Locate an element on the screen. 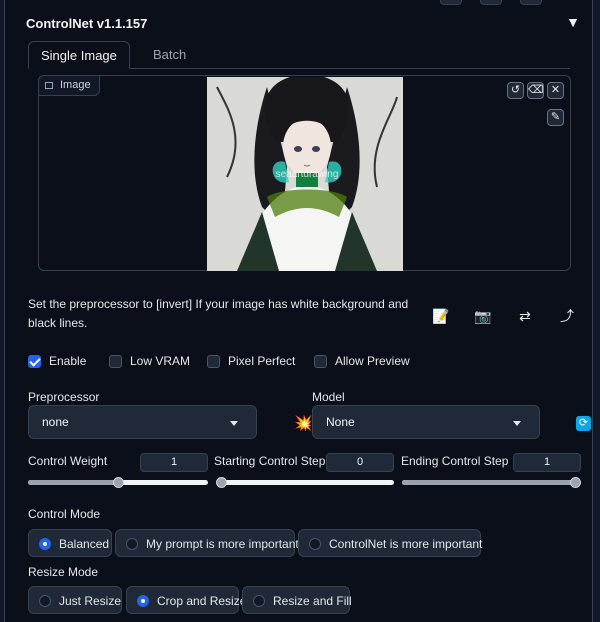 The image size is (600, 622). starting-step-input: 0 is located at coordinates (360, 462).